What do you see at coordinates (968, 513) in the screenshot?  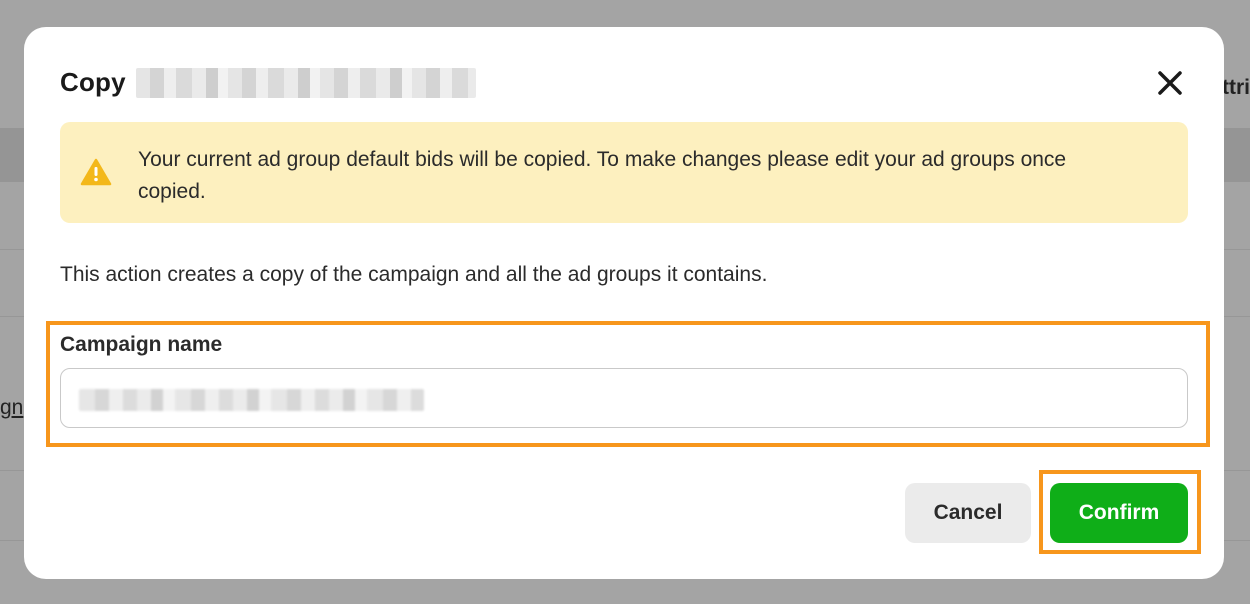 I see `cancel-button: Cancel` at bounding box center [968, 513].